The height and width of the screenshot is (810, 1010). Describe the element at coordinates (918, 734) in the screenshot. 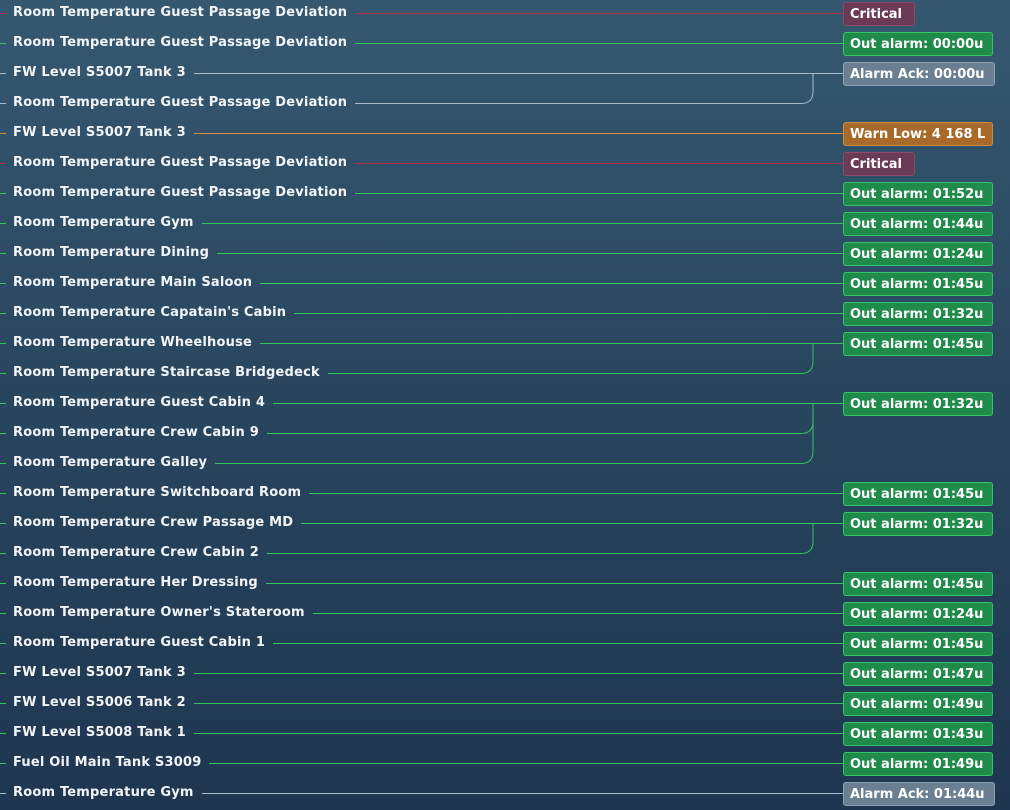

I see `status-badge-out: Out alarm: 01:43u` at that location.